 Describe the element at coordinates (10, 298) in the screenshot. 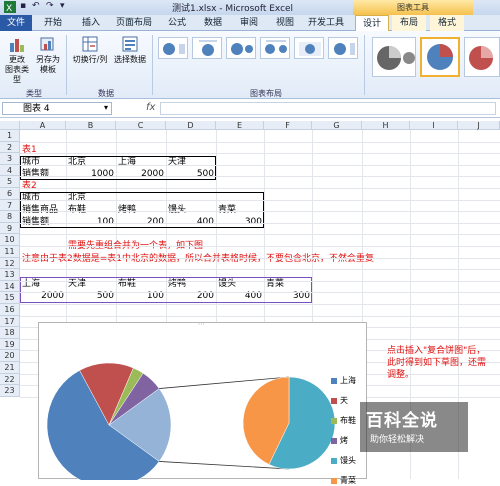

I see `row-header: 15` at that location.